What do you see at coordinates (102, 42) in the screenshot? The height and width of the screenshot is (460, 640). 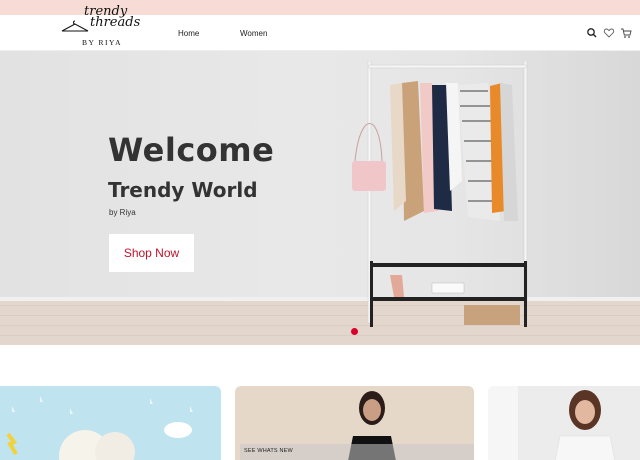 I see `logo-byline: BY RIYA` at bounding box center [102, 42].